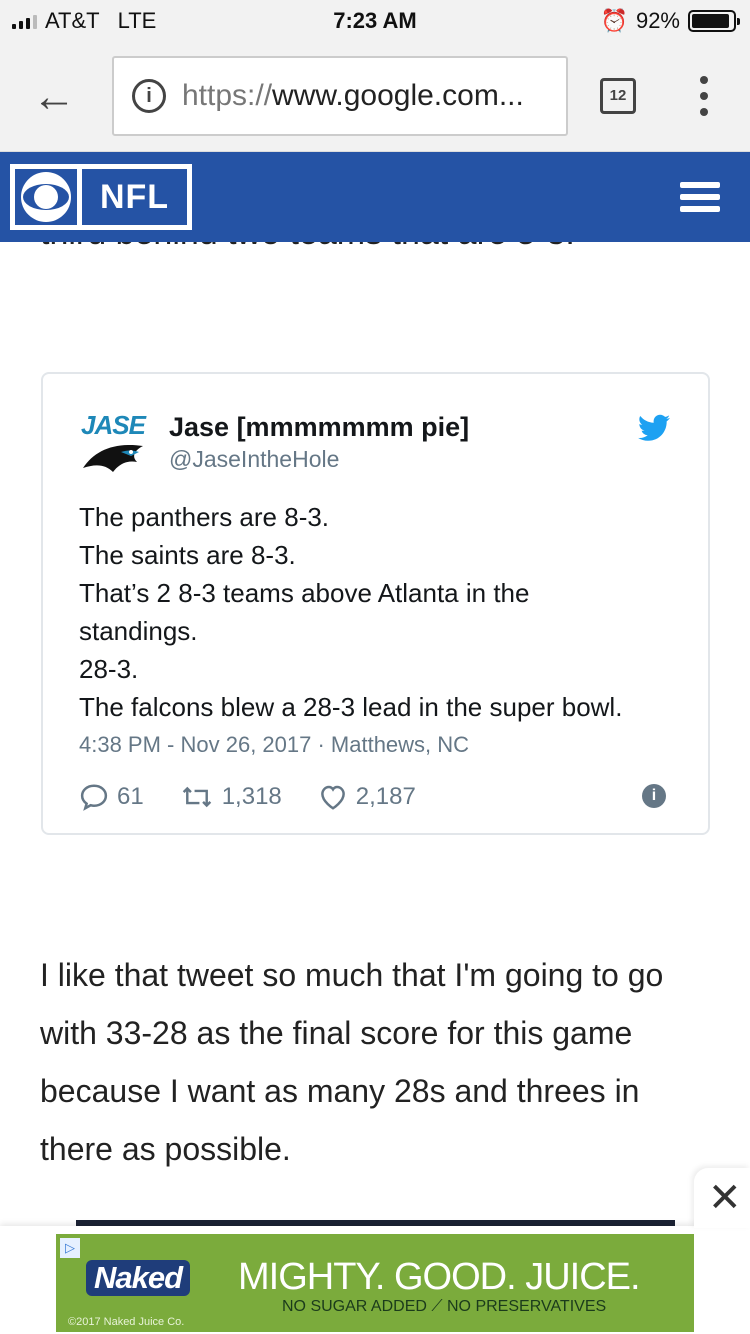 Image resolution: width=750 pixels, height=1334 pixels. Describe the element at coordinates (204, 517) in the screenshot. I see `tweet-line: The panthers are 8-3.` at that location.